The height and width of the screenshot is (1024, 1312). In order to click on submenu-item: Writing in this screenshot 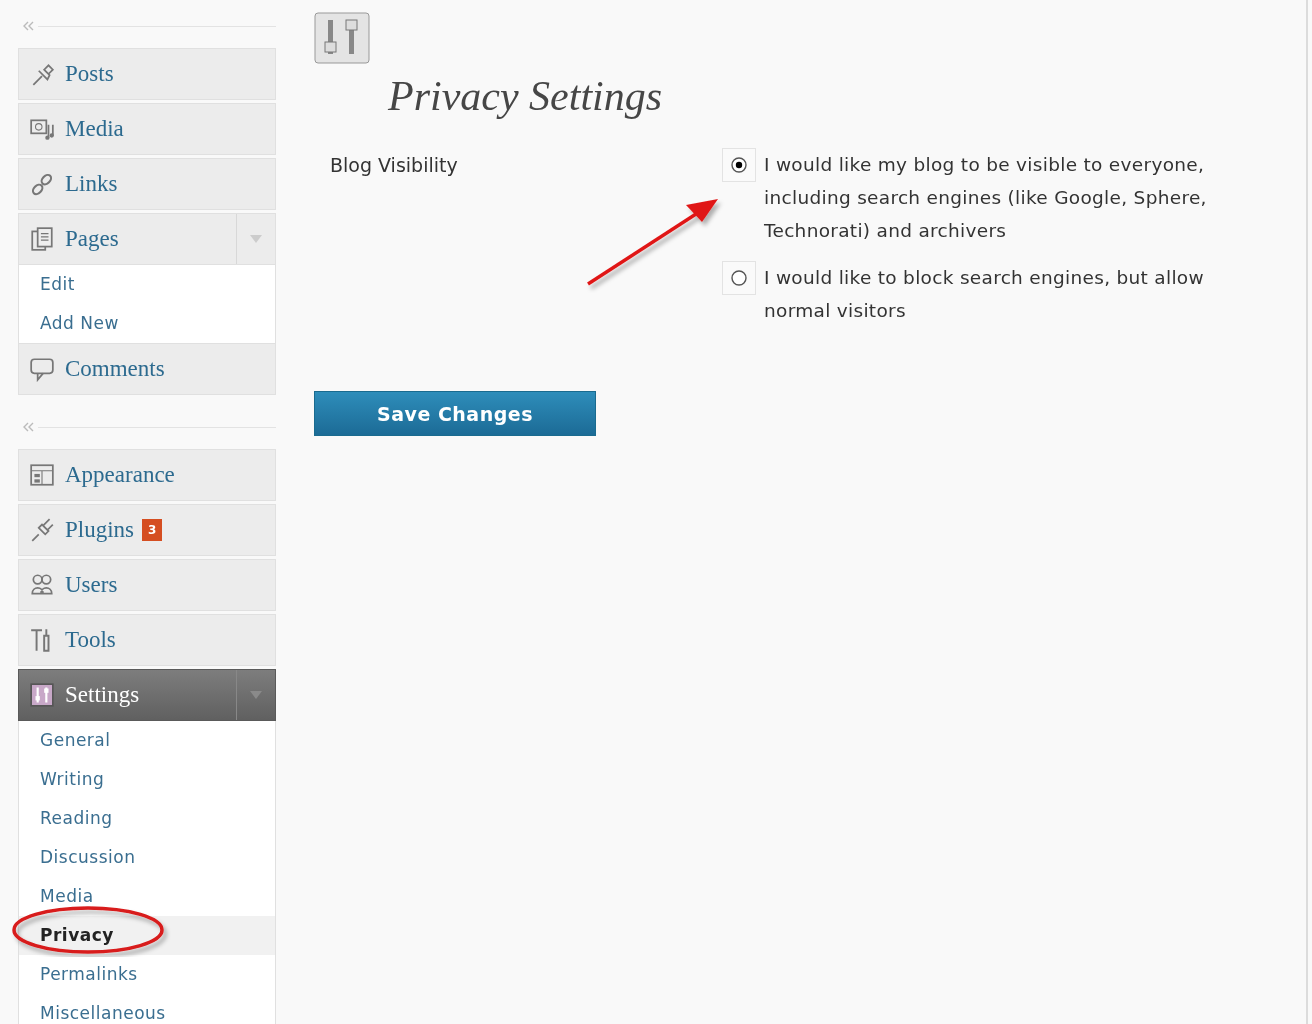, I will do `click(147, 779)`.